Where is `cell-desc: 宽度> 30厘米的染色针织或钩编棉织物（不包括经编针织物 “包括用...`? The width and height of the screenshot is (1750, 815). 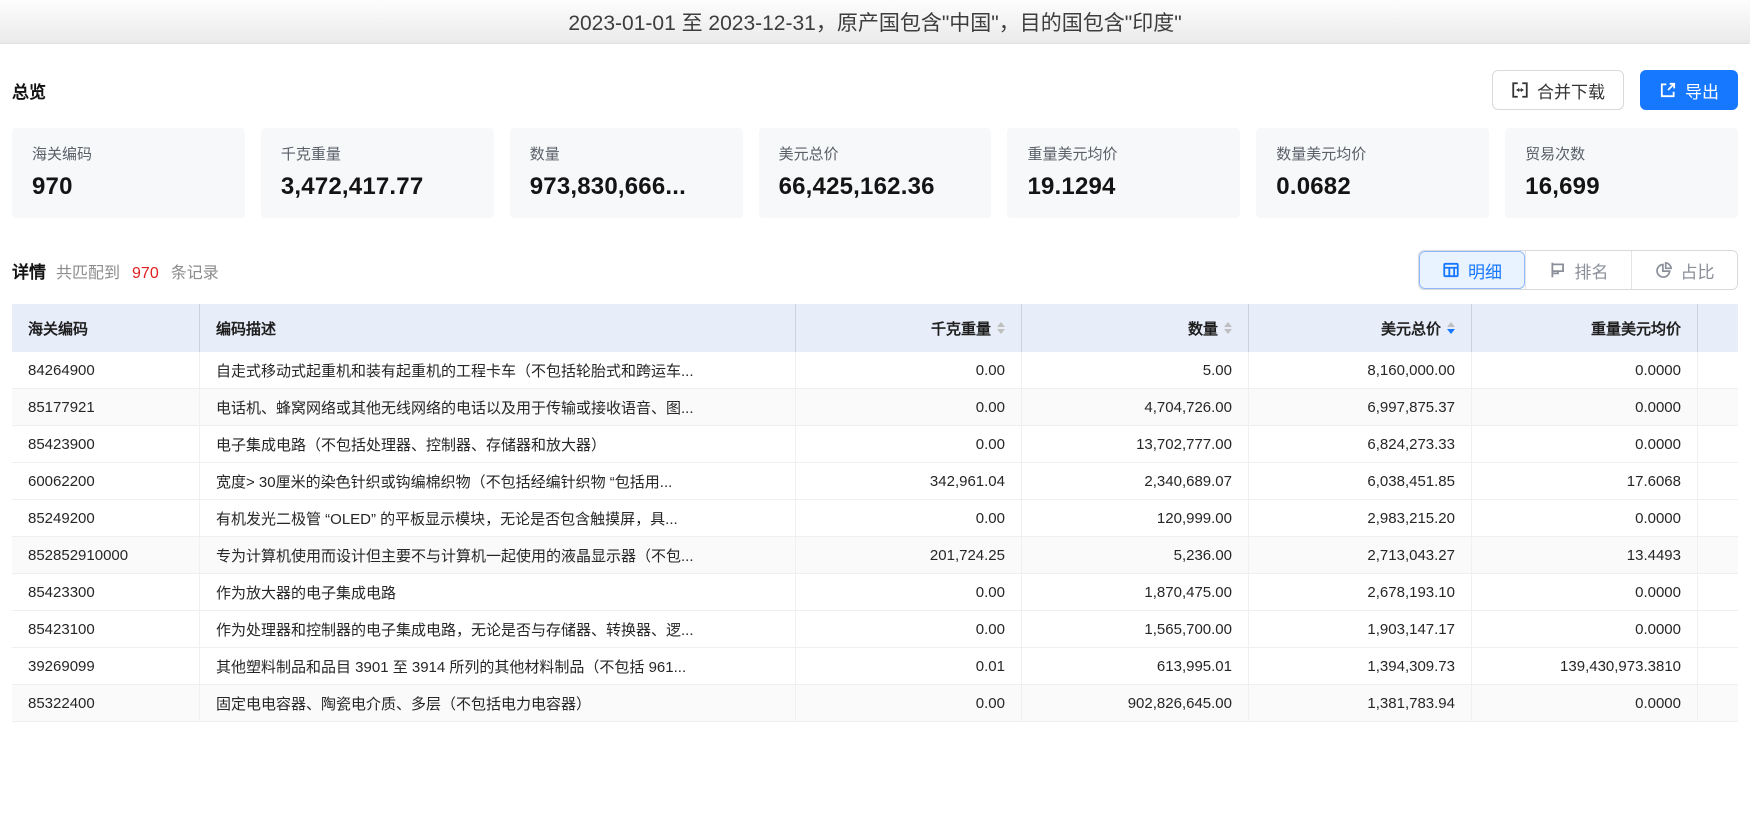
cell-desc: 宽度> 30厘米的染色针织或钩编棉织物（不包括经编针织物 “包括用... is located at coordinates (497, 481).